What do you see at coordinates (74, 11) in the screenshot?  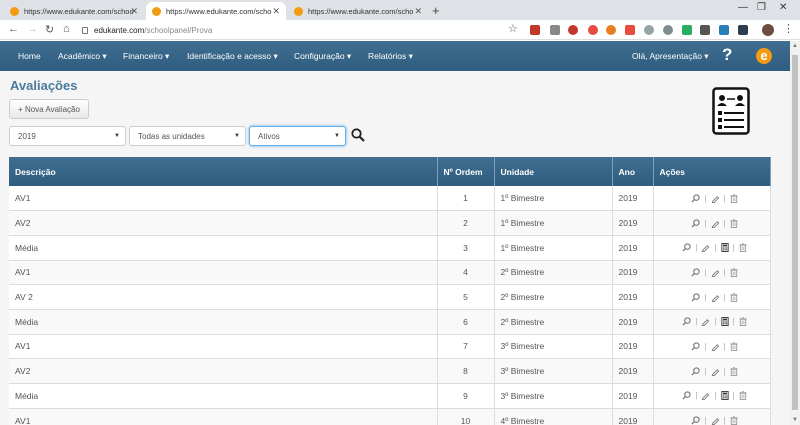 I see `browser-tab-1: https://www.edukante.com/schoo ✕` at bounding box center [74, 11].